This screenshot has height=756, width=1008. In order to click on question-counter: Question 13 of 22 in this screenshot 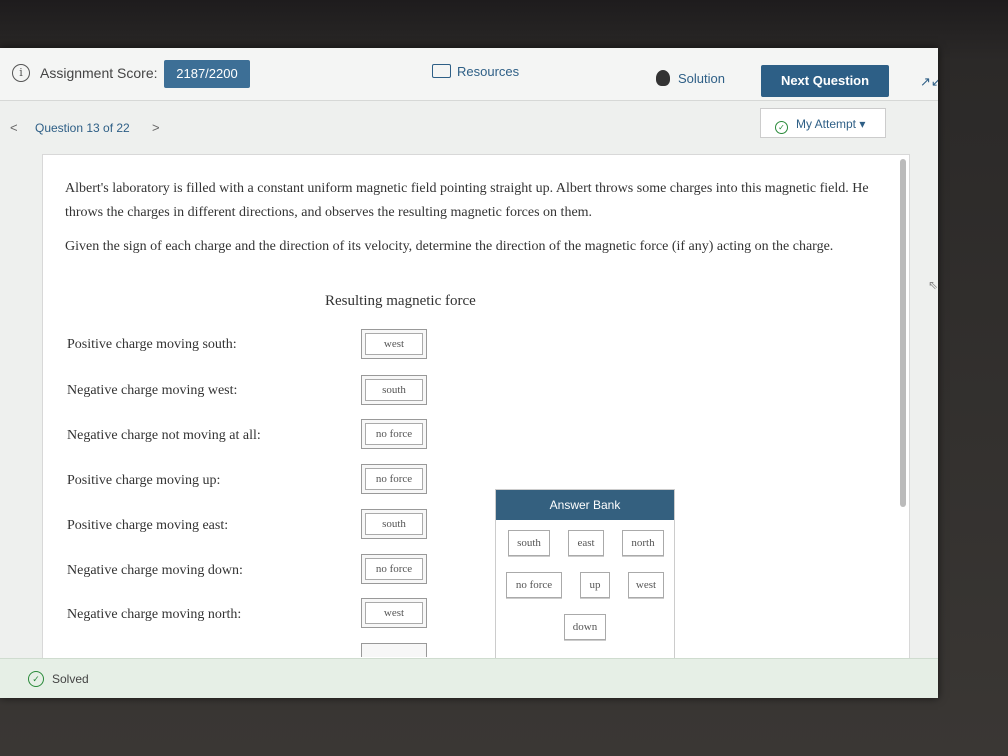, I will do `click(82, 128)`.